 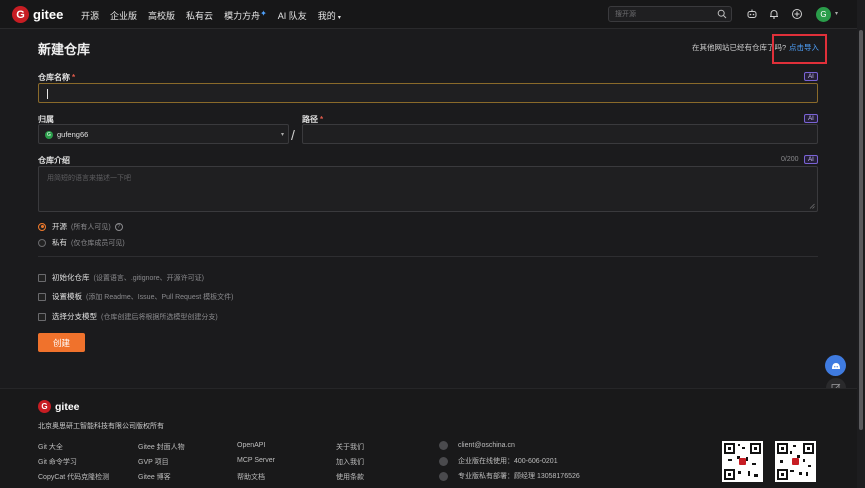 I want to click on owner-avatar: G, so click(x=49, y=135).